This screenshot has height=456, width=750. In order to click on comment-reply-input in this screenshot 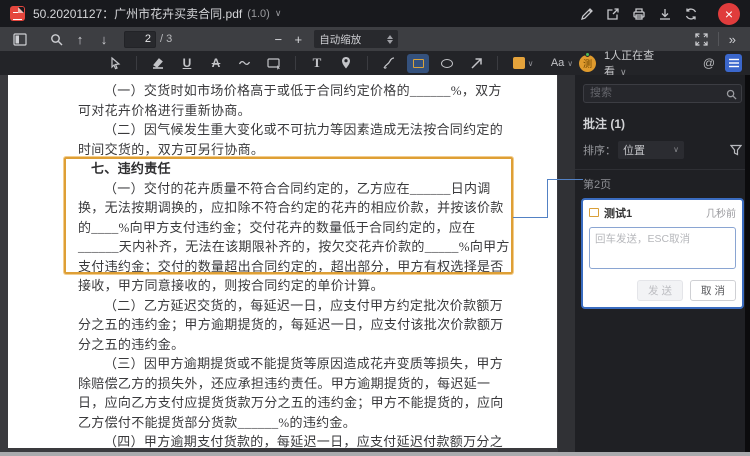, I will do `click(662, 247)`.